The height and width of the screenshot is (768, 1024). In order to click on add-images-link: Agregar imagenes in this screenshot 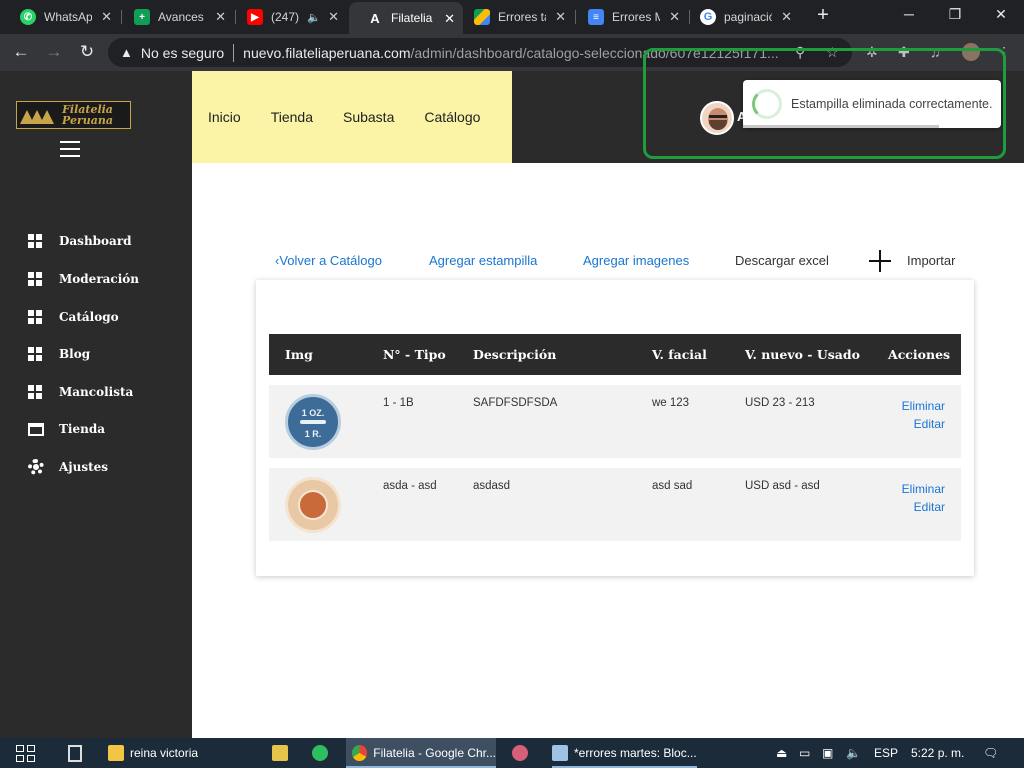, I will do `click(636, 260)`.